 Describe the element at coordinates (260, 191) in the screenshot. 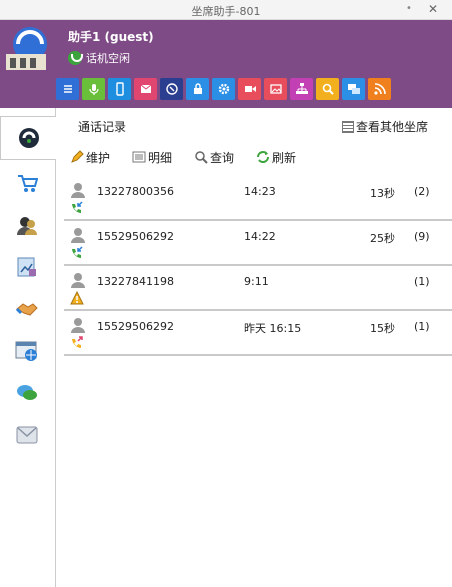

I see `call-time: 14:23` at that location.